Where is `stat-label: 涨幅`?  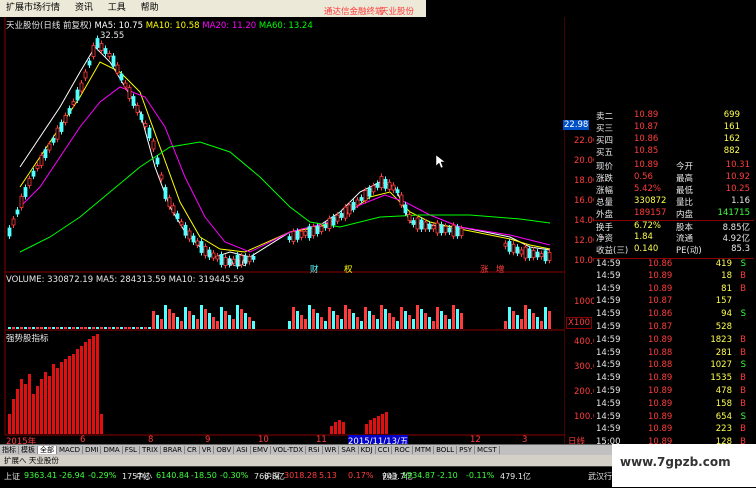 stat-label: 涨幅 is located at coordinates (605, 191).